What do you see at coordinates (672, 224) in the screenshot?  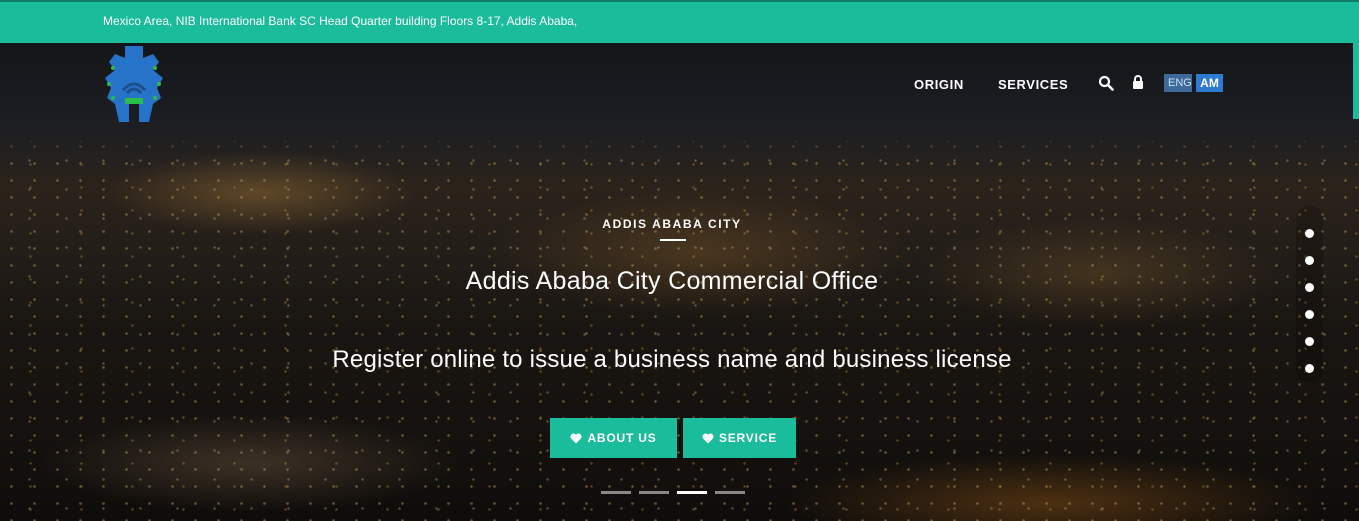 I see `hero-eyebrow: ADDIS ABABA CITY` at bounding box center [672, 224].